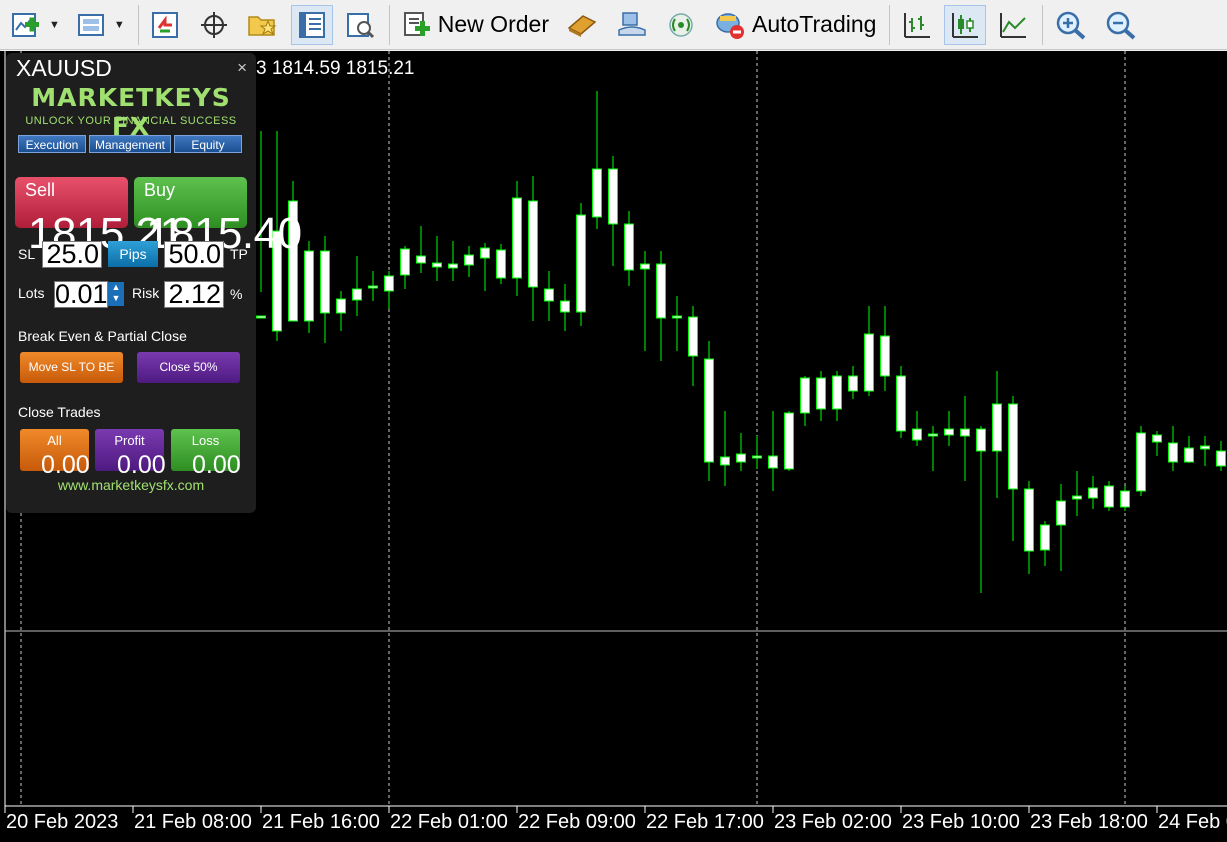 The height and width of the screenshot is (842, 1227). What do you see at coordinates (730, 25) in the screenshot?
I see `autotrading-icon` at bounding box center [730, 25].